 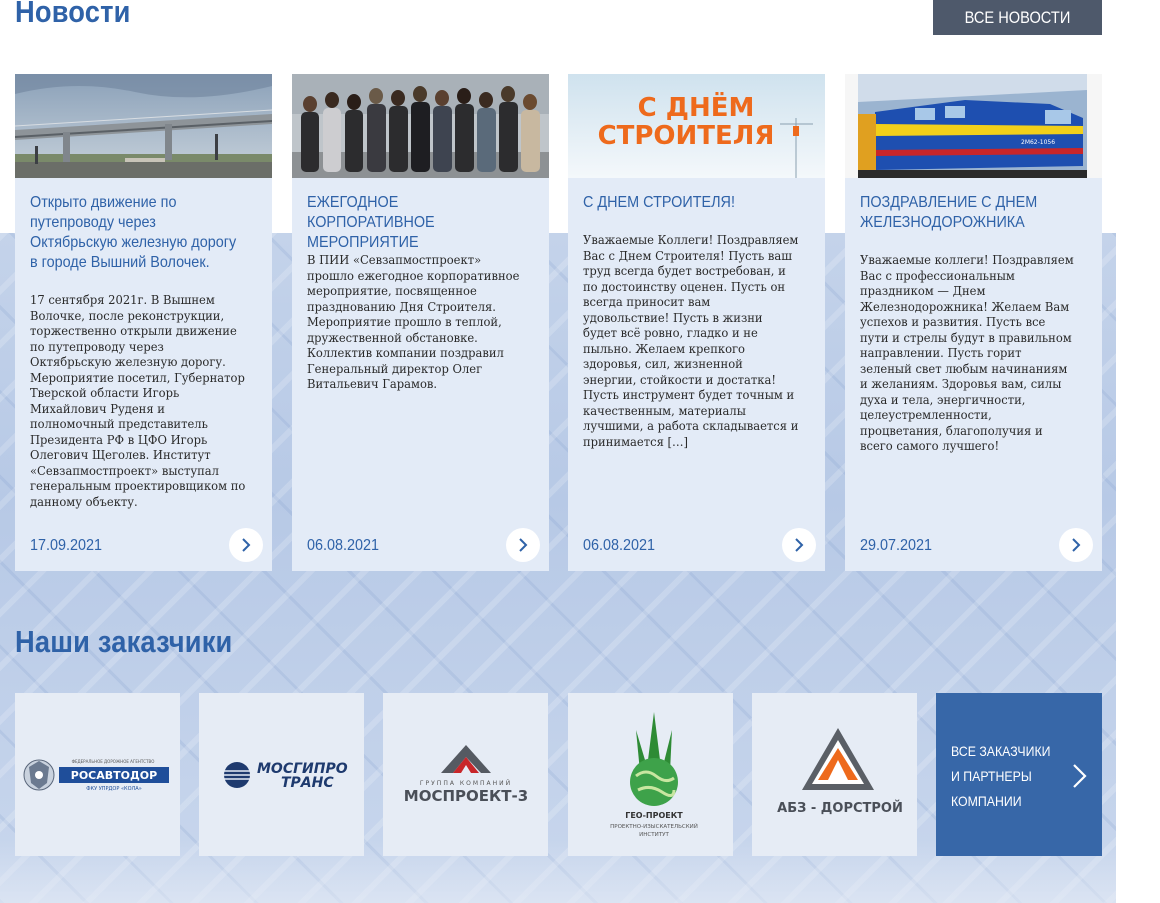 I want to click on client-logo-abz-dorstroy: АБЗ - ДОРСТРОЙ, so click(x=834, y=774).